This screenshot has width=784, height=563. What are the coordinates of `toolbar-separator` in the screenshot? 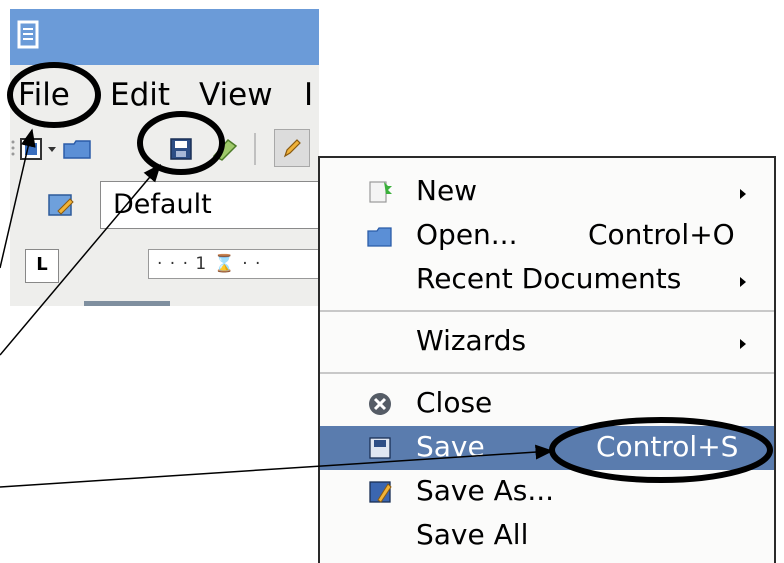 It's located at (255, 149).